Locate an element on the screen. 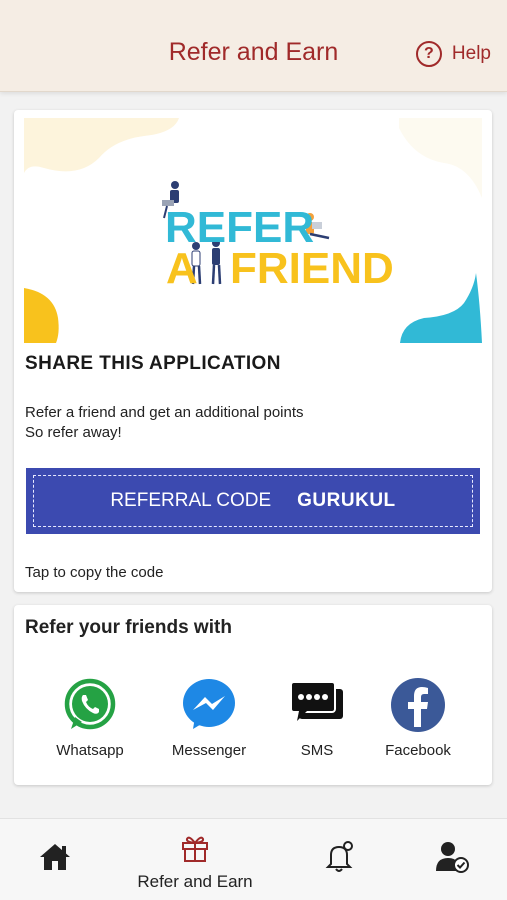 This screenshot has width=507, height=900. home-icon is located at coordinates (55, 857).